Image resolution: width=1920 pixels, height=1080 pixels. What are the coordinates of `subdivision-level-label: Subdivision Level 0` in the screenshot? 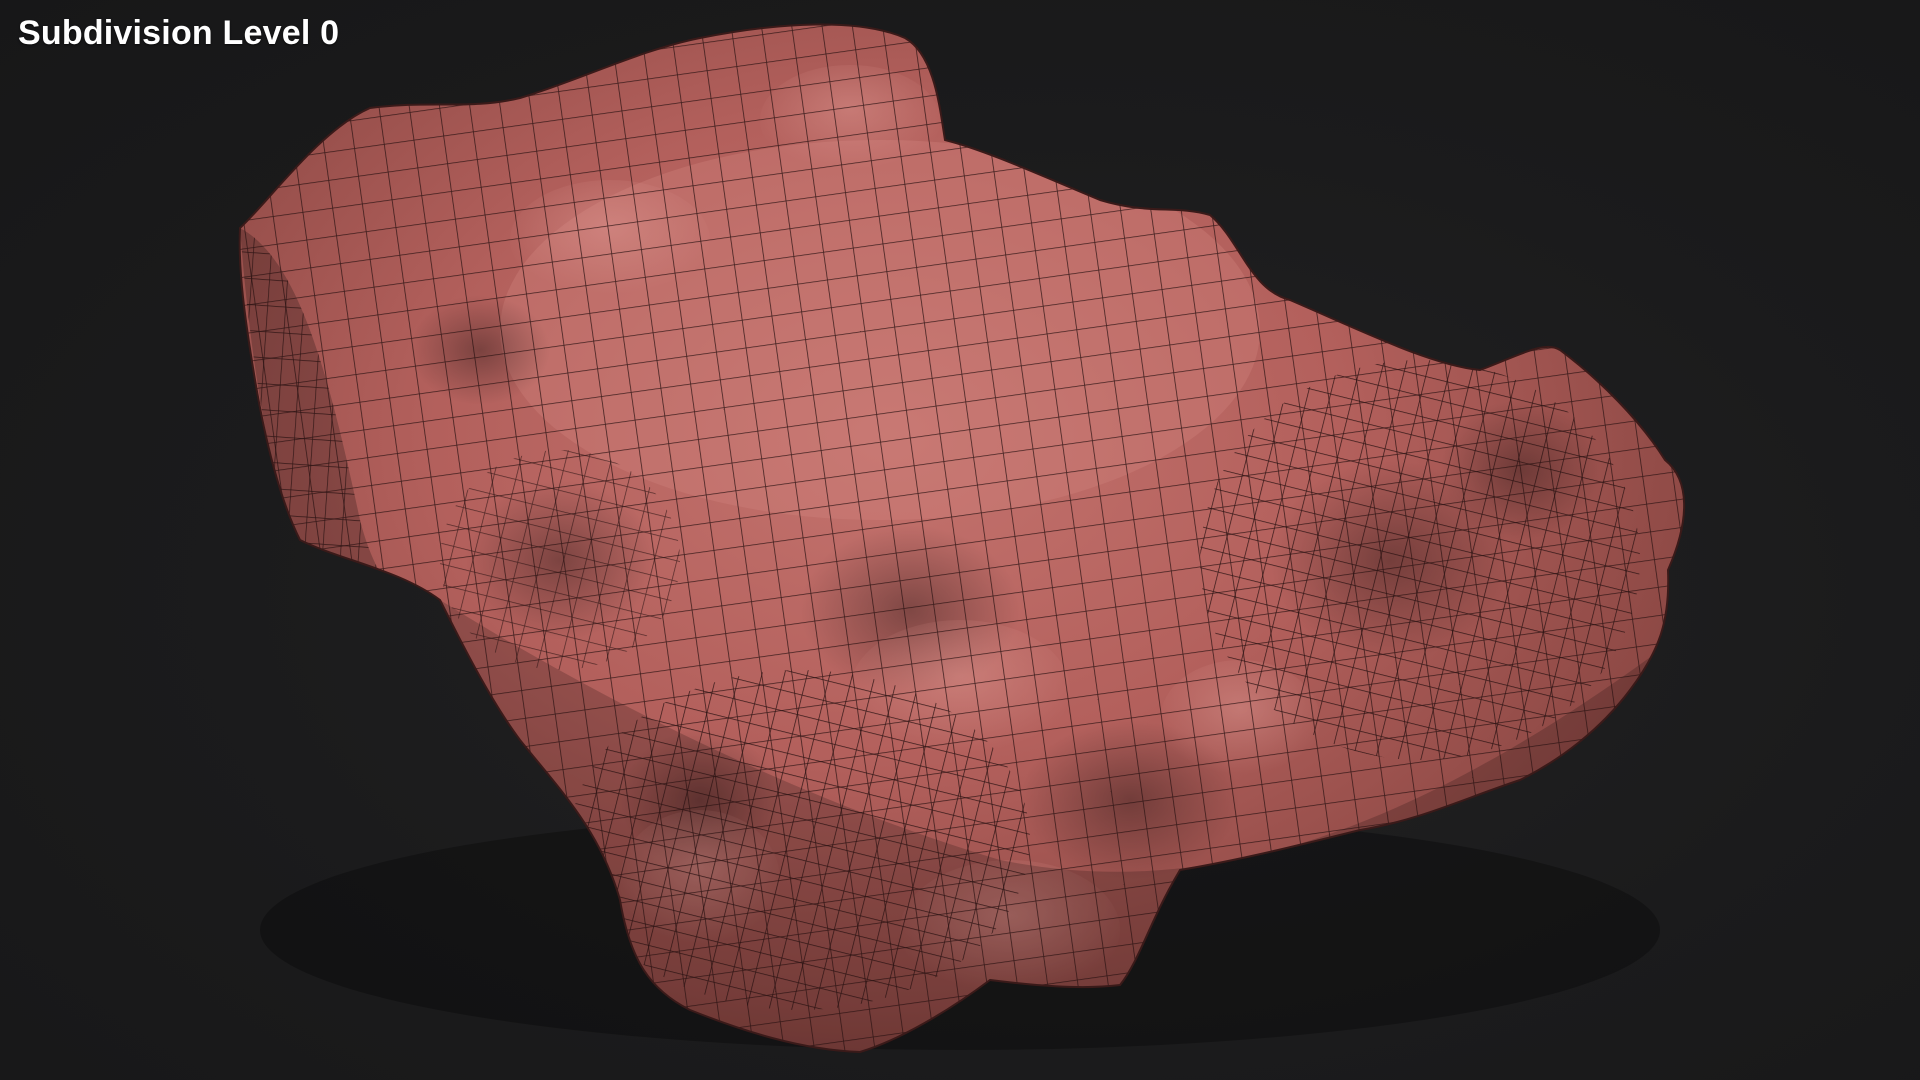 It's located at (179, 33).